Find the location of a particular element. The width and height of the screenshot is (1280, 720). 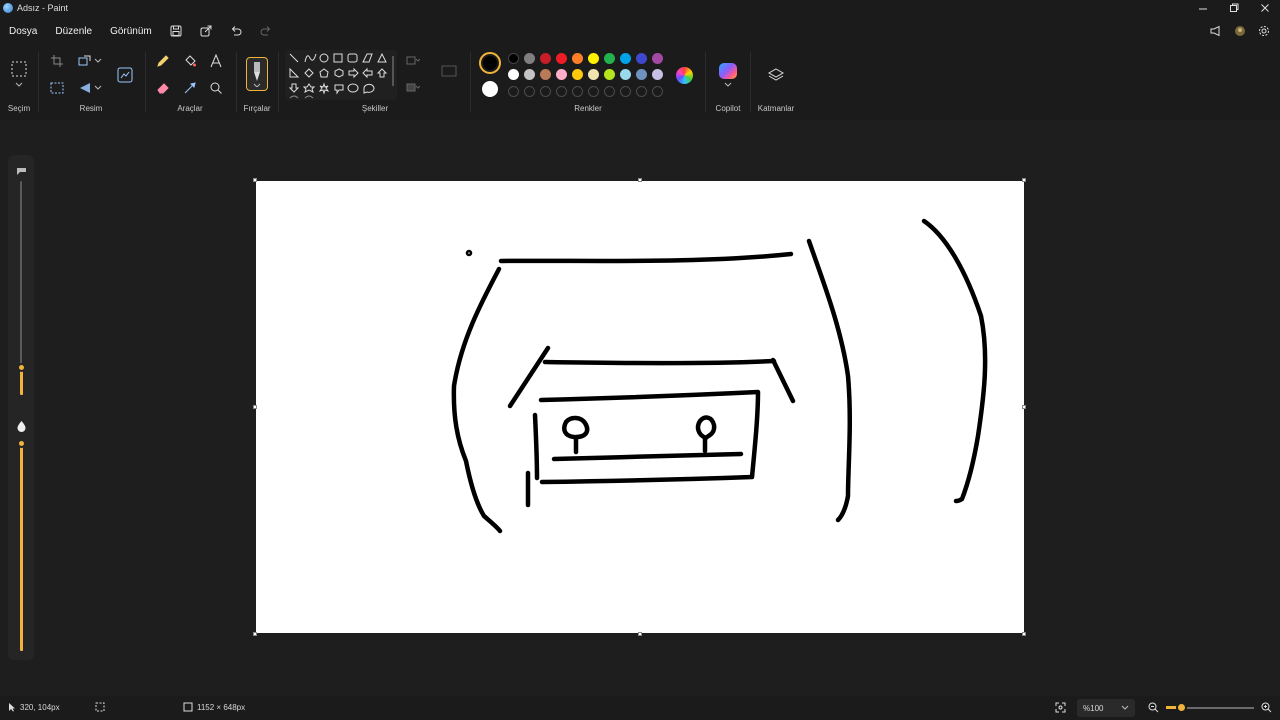

brush-size-slider is located at coordinates (21, 287).